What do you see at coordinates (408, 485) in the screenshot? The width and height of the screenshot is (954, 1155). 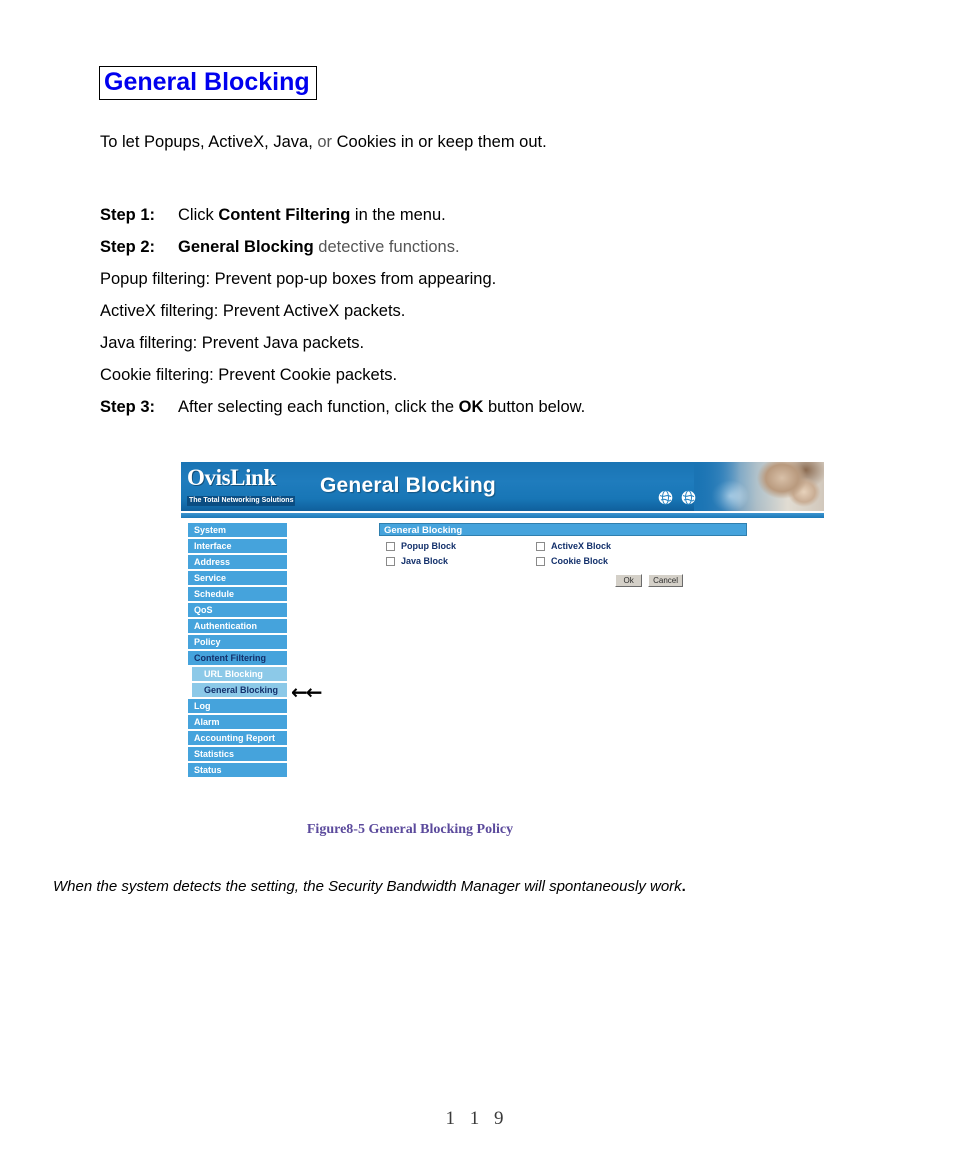 I see `ui-page-heading: General Blocking` at bounding box center [408, 485].